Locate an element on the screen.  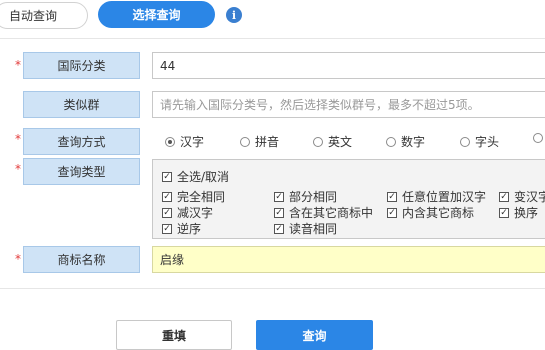
checkbox-label: 内含其它商标 is located at coordinates (438, 213).